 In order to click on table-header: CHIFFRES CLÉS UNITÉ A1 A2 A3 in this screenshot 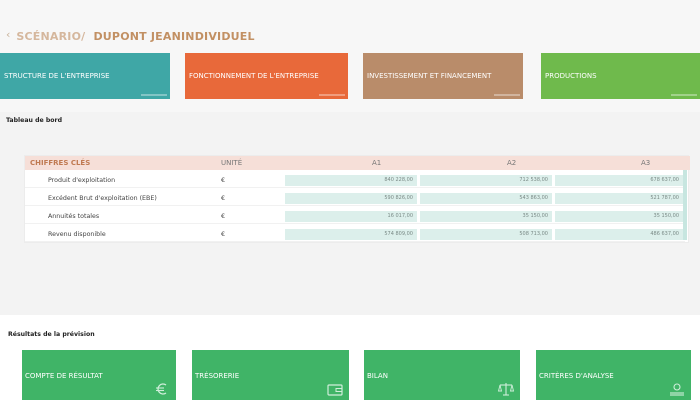, I will do `click(357, 163)`.